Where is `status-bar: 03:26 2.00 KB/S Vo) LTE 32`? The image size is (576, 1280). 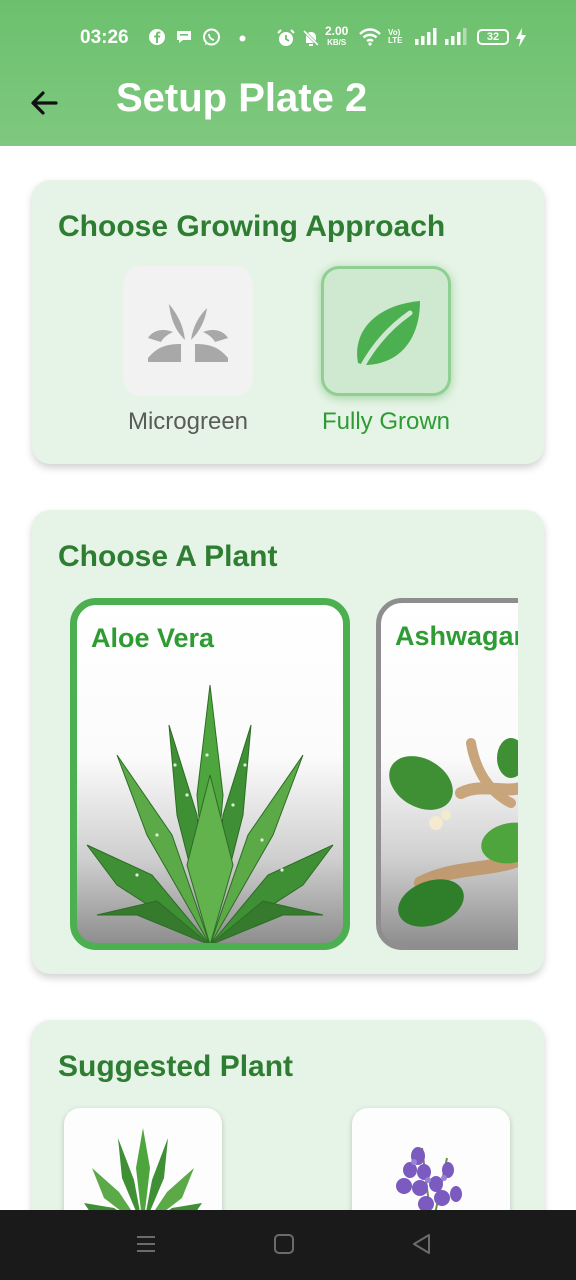 status-bar: 03:26 2.00 KB/S Vo) LTE 32 is located at coordinates (288, 39).